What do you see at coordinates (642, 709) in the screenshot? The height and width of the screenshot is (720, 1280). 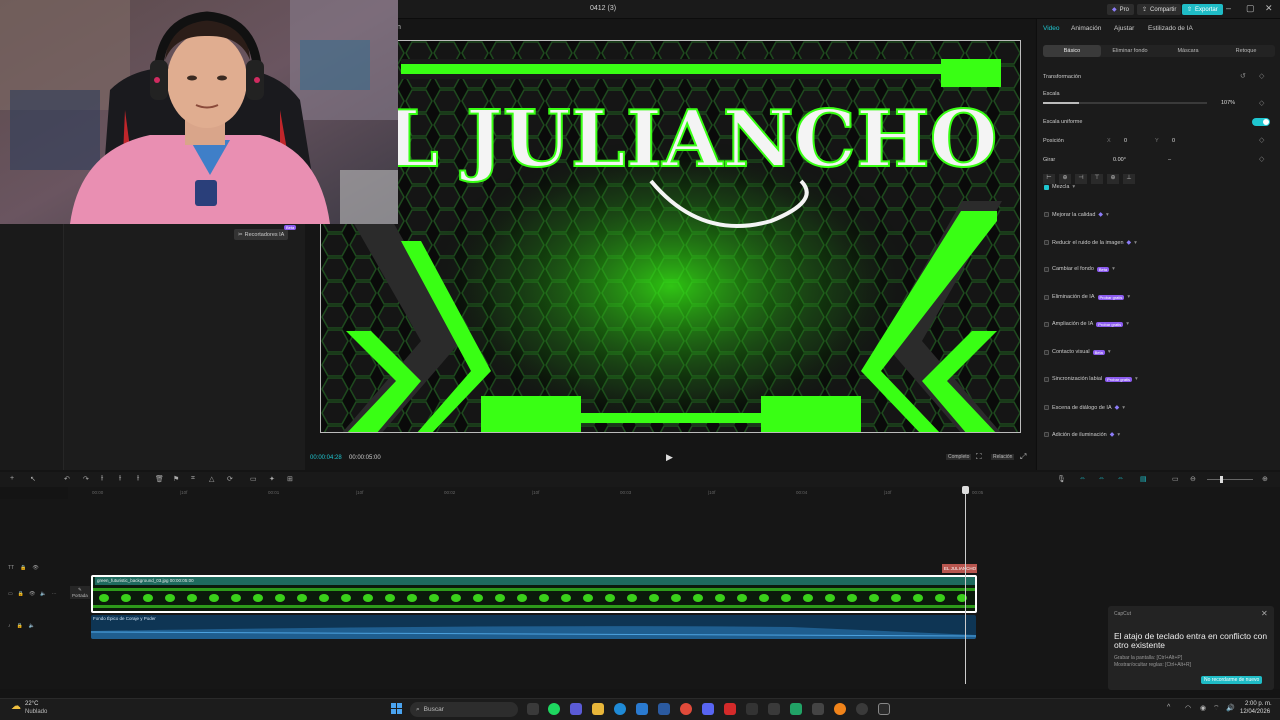 I see `settings-icon` at bounding box center [642, 709].